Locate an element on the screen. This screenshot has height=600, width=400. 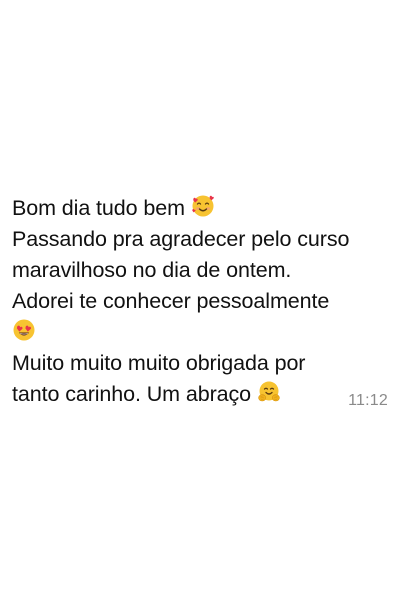
smiling-face-with-hearts-icon is located at coordinates (203, 206).